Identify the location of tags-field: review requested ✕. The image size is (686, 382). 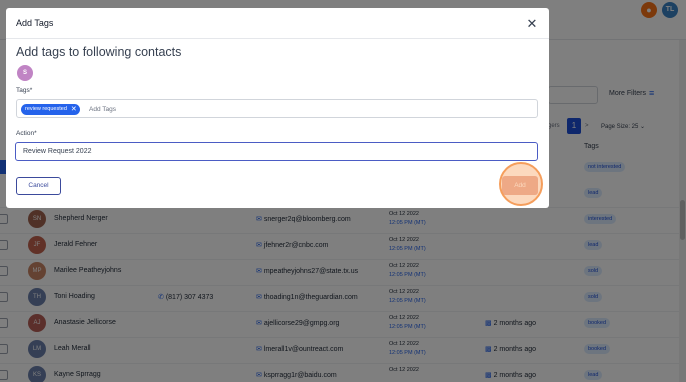
(277, 108).